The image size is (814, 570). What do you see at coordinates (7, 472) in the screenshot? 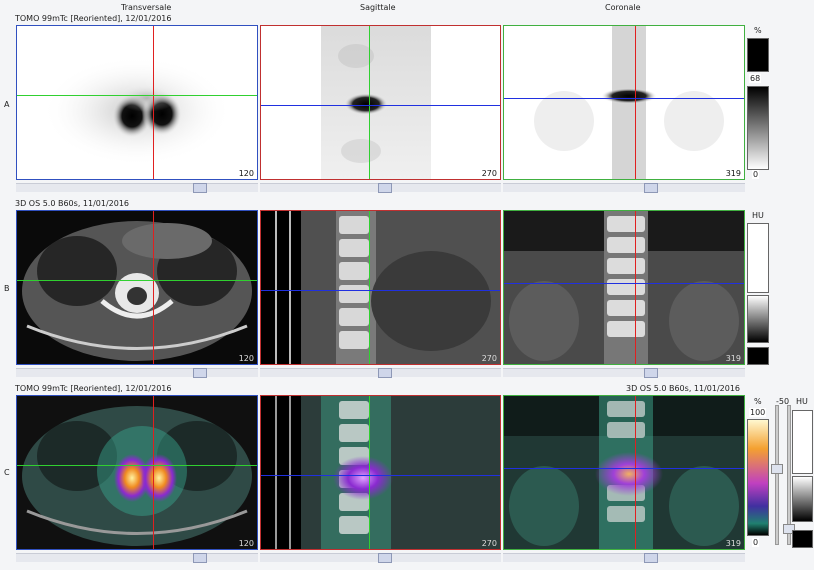
I see `row-label-c: C` at bounding box center [7, 472].